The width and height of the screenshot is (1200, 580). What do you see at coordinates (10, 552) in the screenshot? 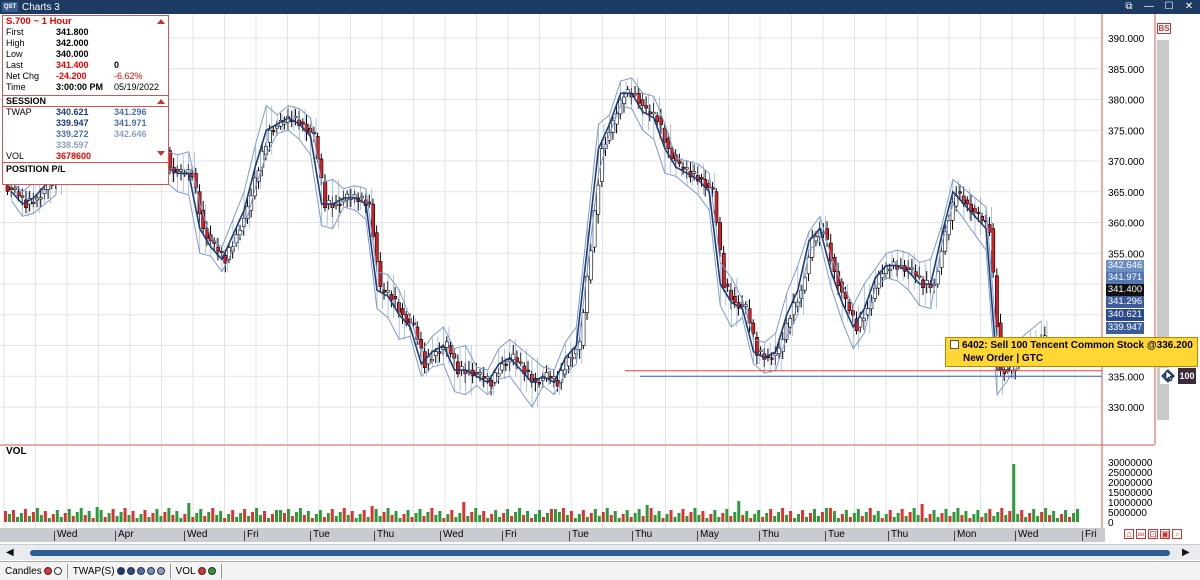
I see `scroll-left-icon: ◀` at bounding box center [10, 552].